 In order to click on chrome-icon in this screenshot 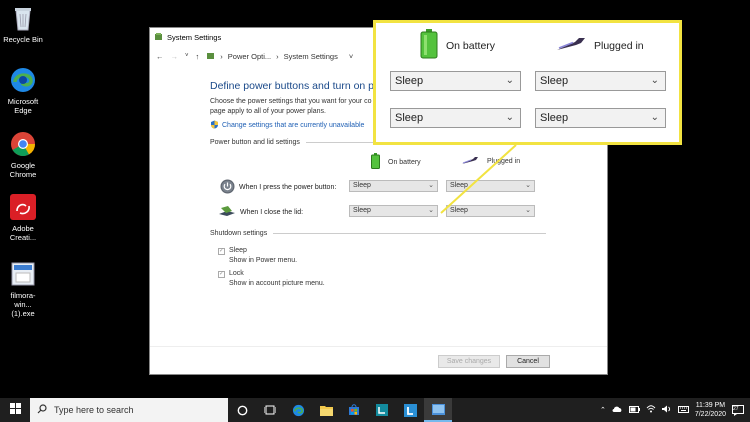, I will do `click(23, 144)`.